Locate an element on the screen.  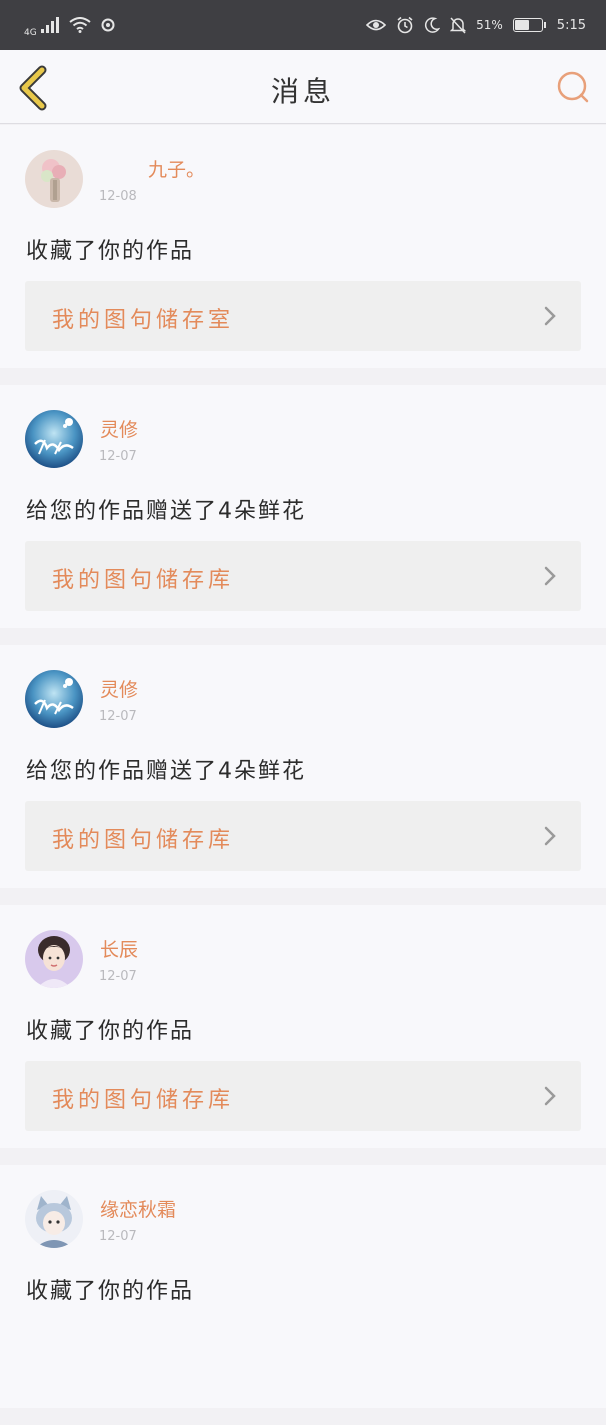
work-link-label: 我的图句储存室 is located at coordinates (143, 320).